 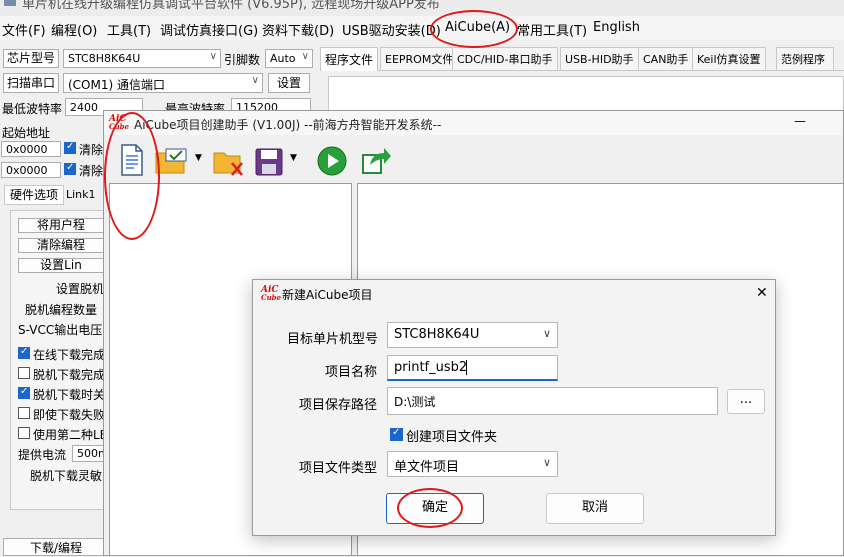 I want to click on ok-button: 确定, so click(x=435, y=508).